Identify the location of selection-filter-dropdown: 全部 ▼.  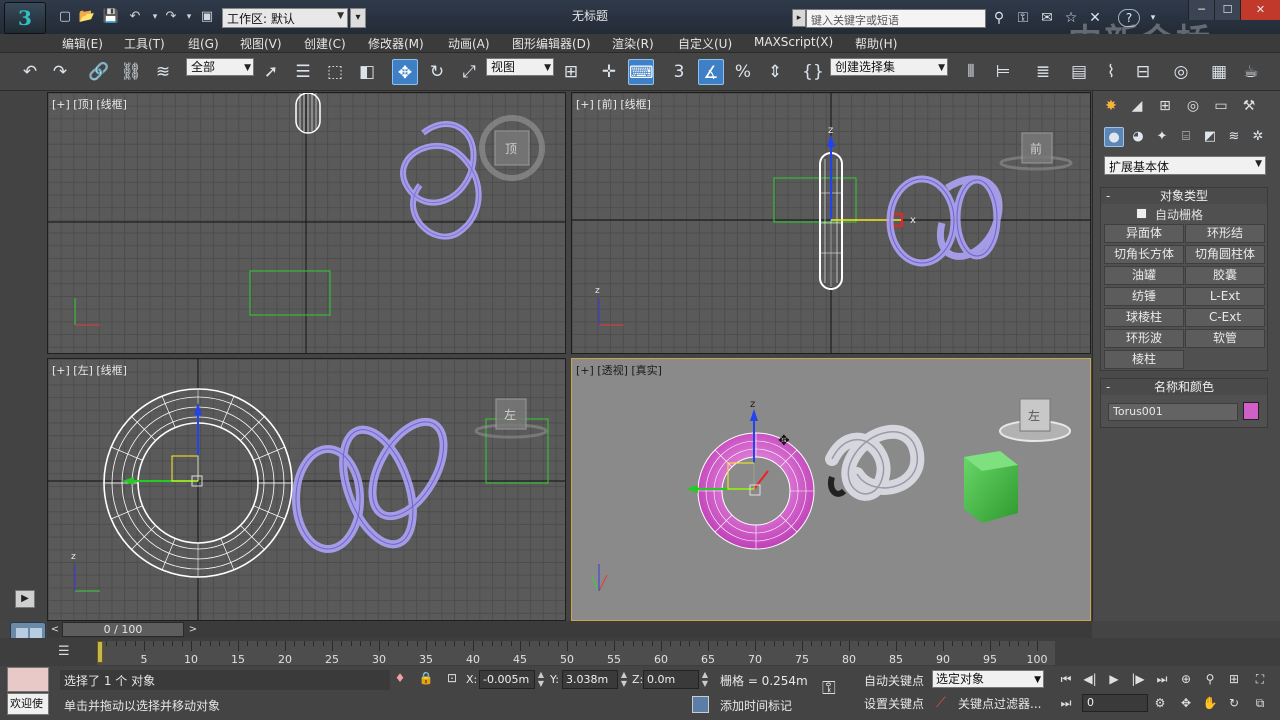
(220, 67).